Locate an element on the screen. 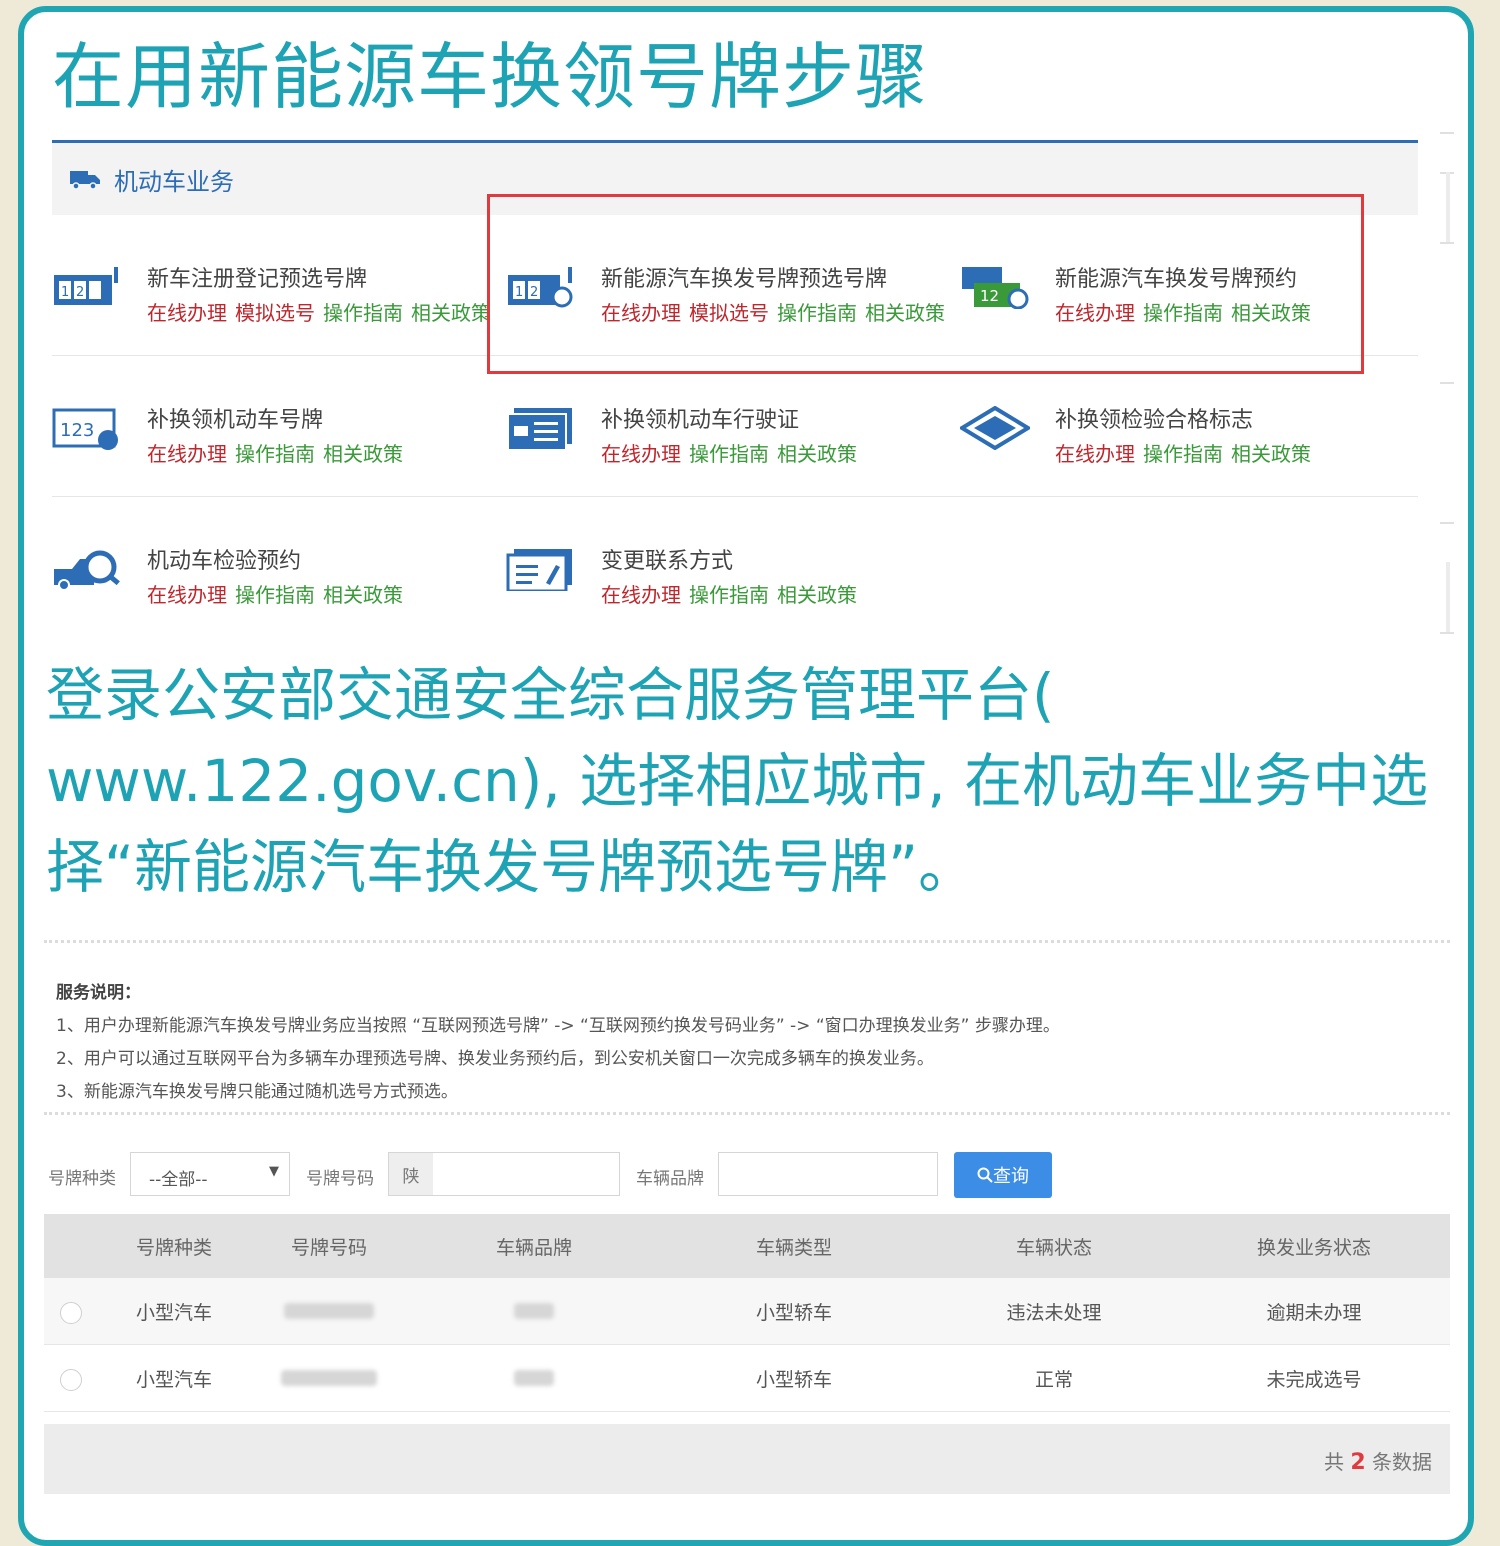  search-form: 号牌种类 --全部-- ▼ 号牌号码 陕 车辆品牌 查询 is located at coordinates (748, 1175).